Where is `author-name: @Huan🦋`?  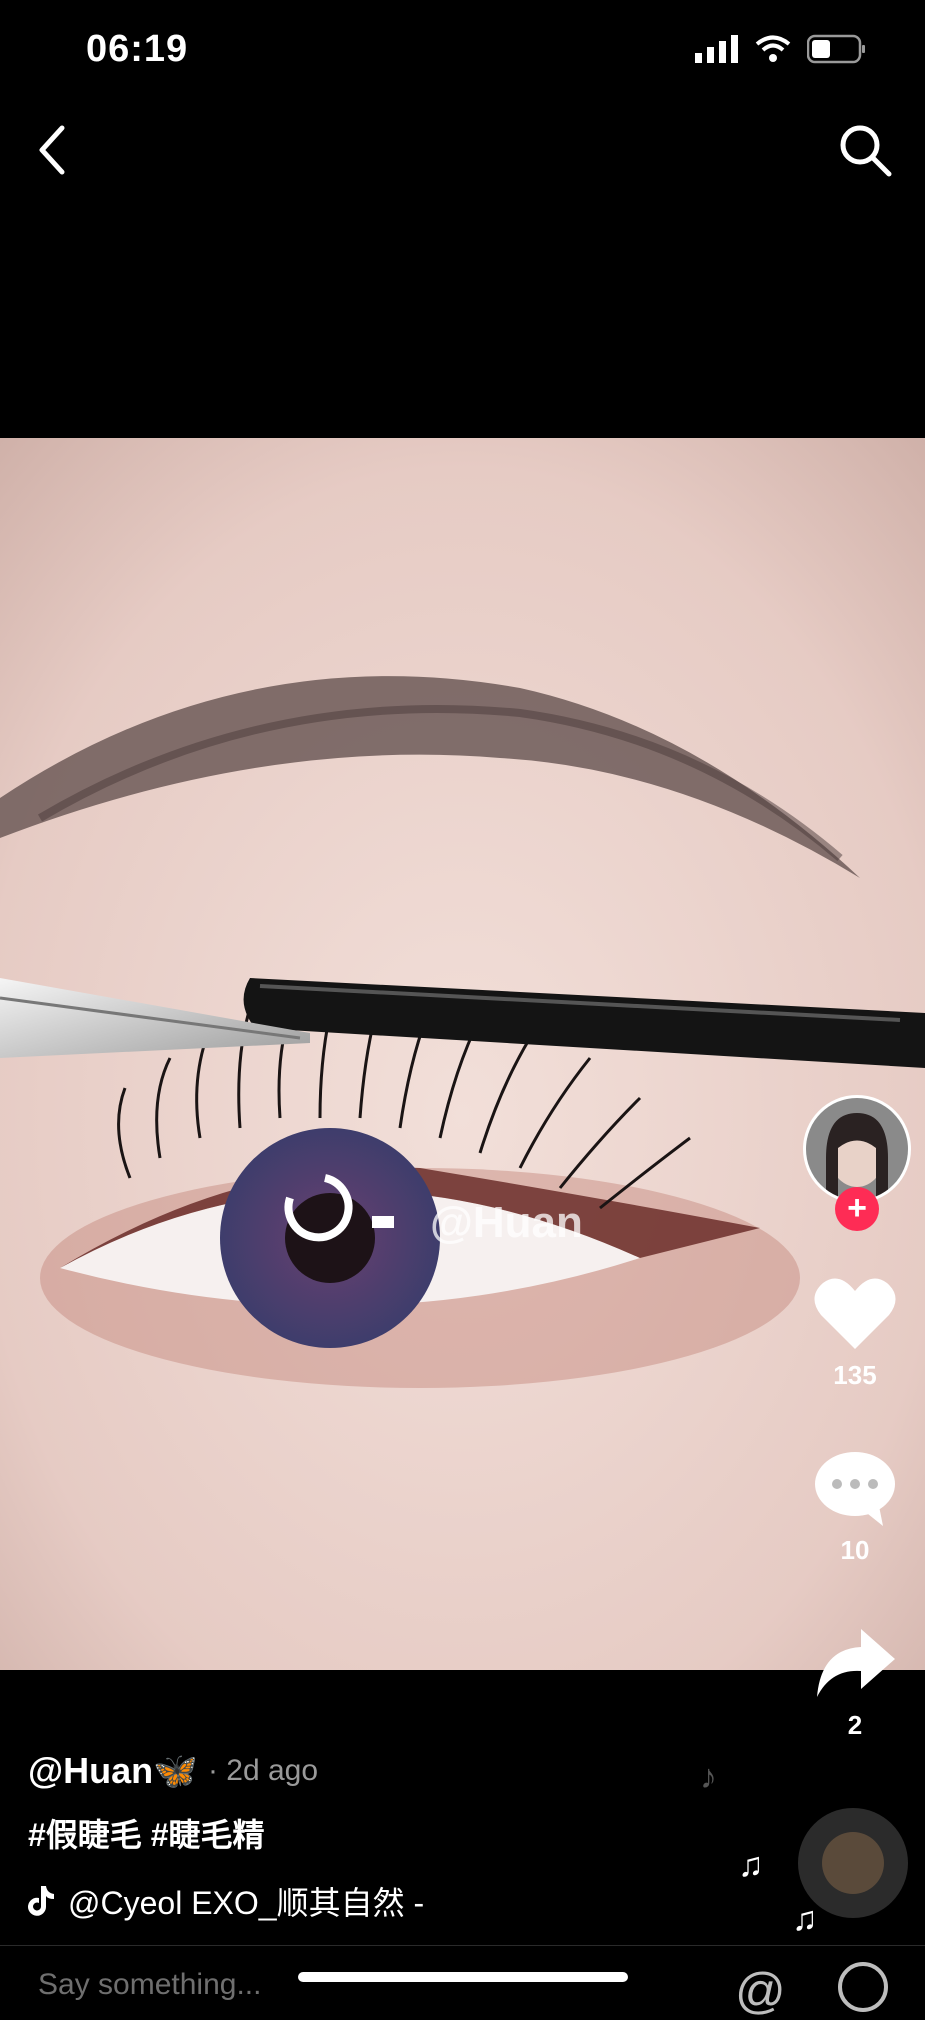 author-name: @Huan🦋 is located at coordinates (113, 1771).